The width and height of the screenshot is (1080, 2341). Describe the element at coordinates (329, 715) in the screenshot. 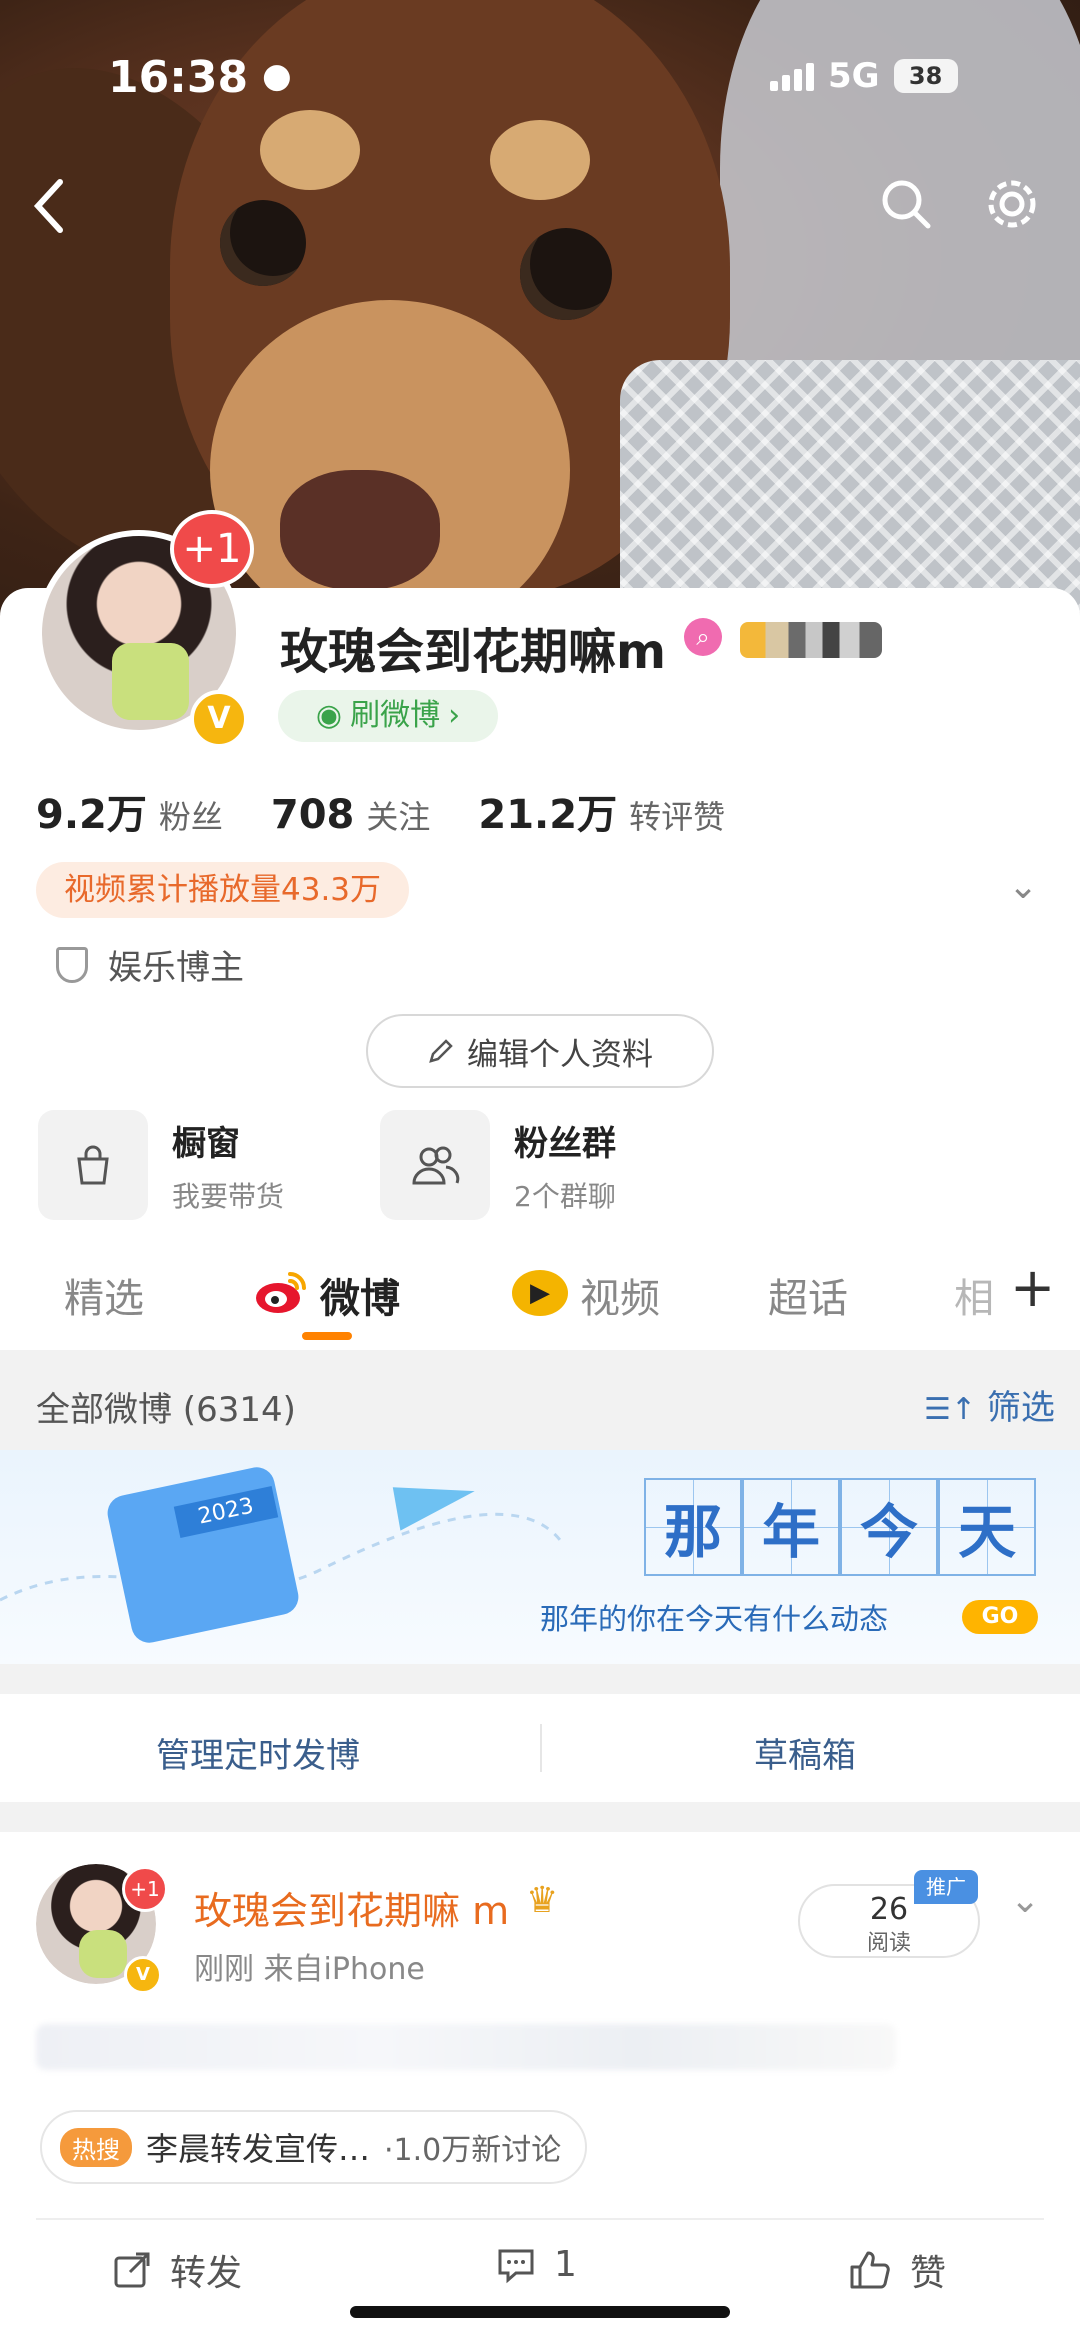

I see `weibo-logo-icon: ◉` at that location.